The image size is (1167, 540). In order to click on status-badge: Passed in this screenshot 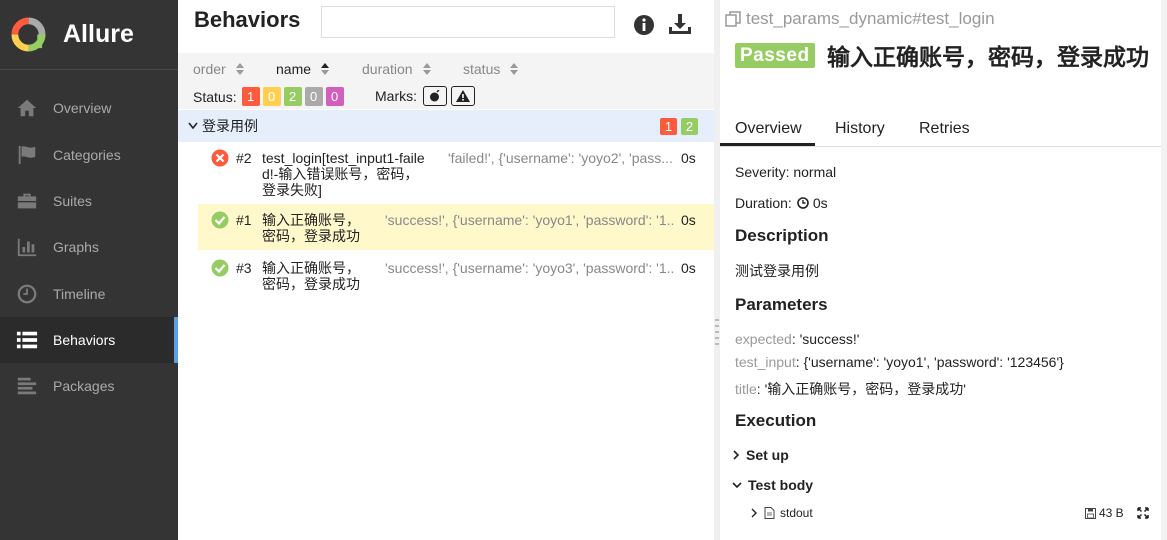, I will do `click(775, 55)`.